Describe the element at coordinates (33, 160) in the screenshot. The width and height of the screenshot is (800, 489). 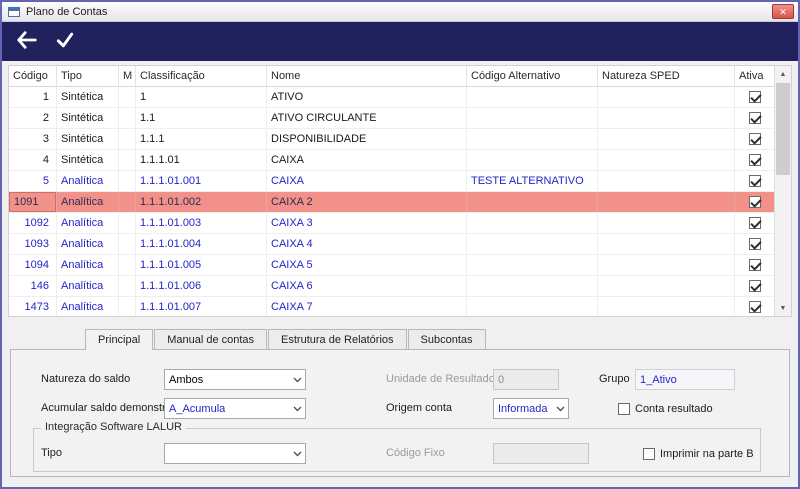
I see `cell-codigo: 4` at that location.